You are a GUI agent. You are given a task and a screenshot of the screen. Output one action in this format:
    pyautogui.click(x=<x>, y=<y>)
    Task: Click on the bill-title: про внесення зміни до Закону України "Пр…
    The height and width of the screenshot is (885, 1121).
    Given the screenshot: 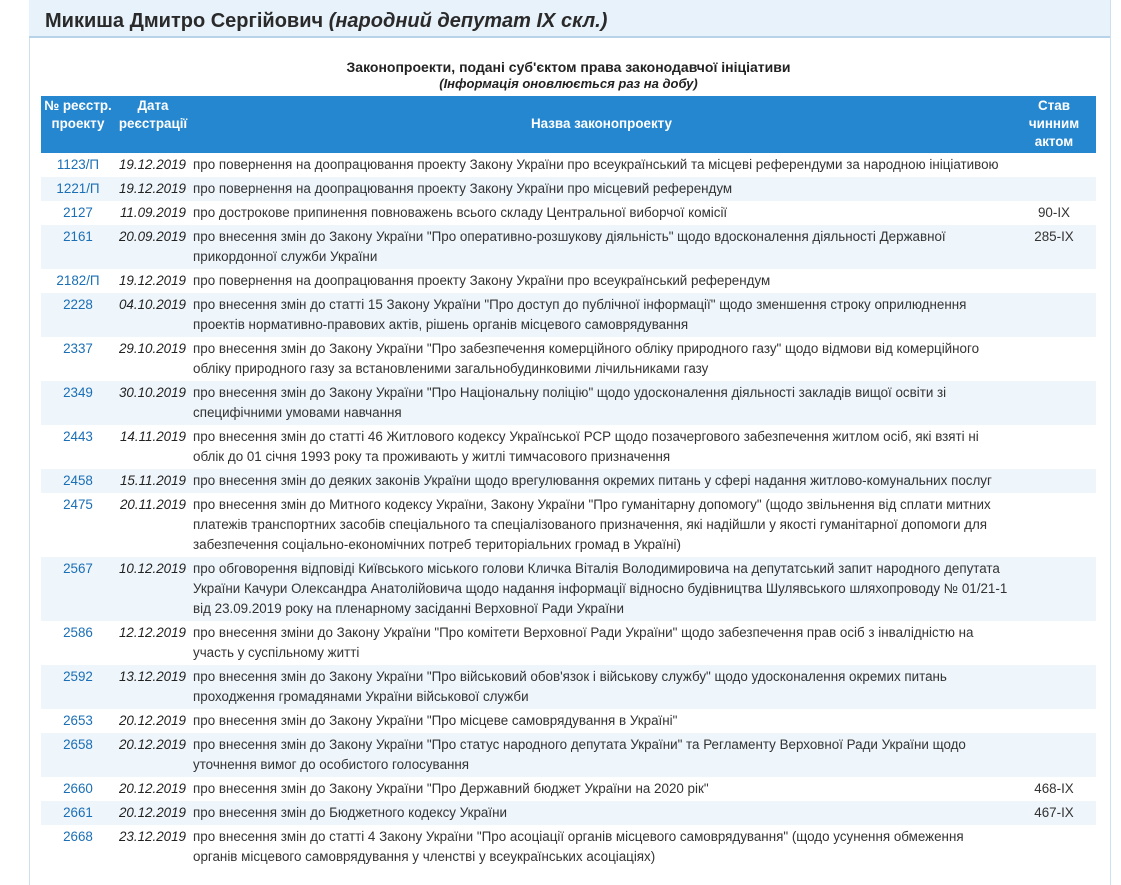 What is the action you would take?
    pyautogui.click(x=583, y=642)
    